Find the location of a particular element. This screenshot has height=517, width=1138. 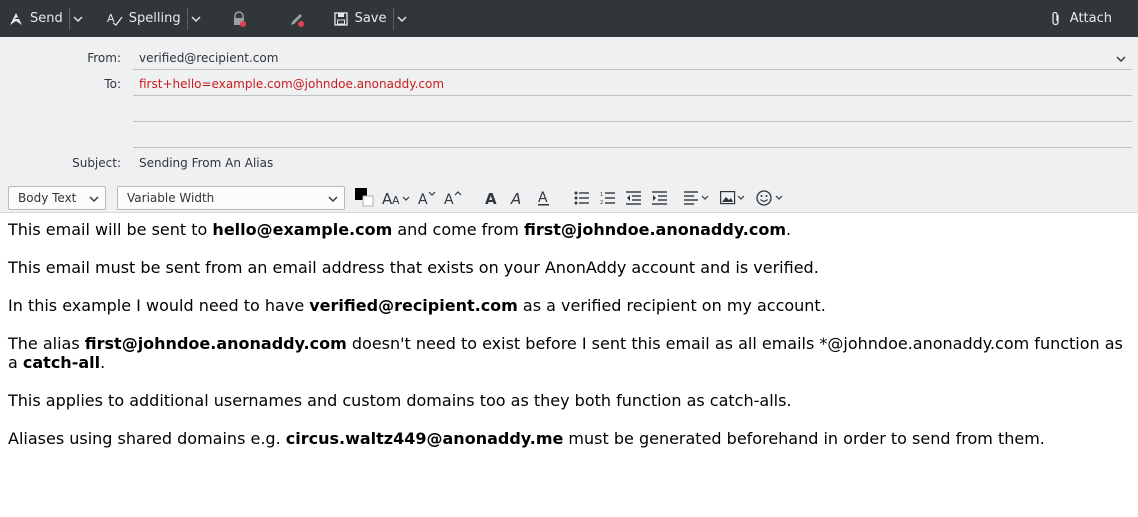

font-value: Variable Width is located at coordinates (171, 198).